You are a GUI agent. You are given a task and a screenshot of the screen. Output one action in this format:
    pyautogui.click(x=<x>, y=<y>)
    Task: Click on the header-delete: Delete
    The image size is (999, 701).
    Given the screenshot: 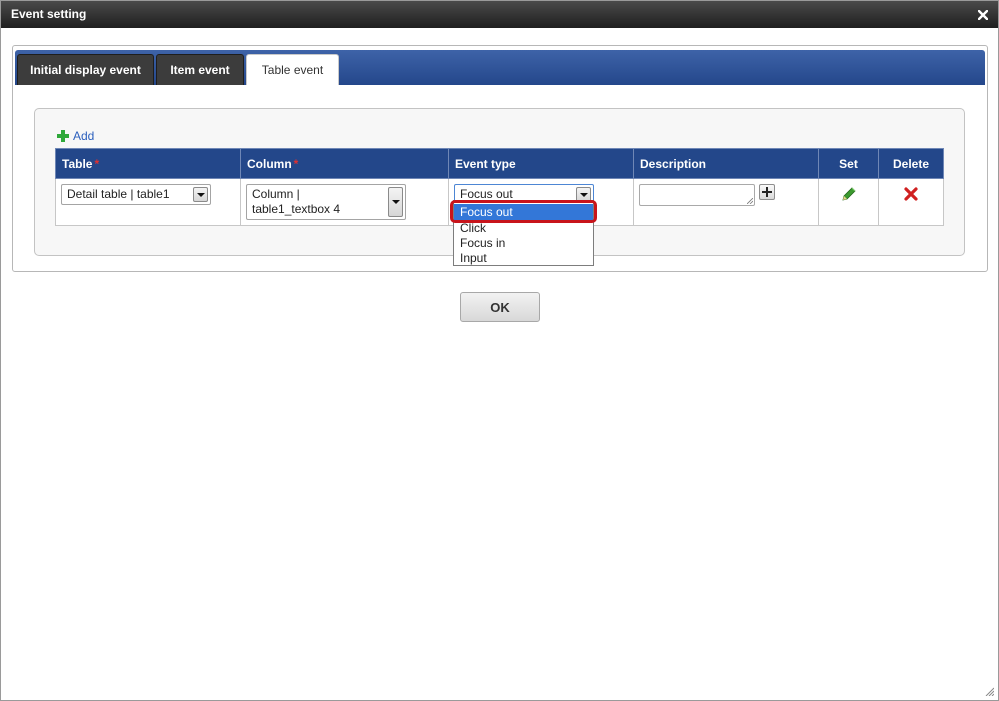 What is the action you would take?
    pyautogui.click(x=911, y=163)
    